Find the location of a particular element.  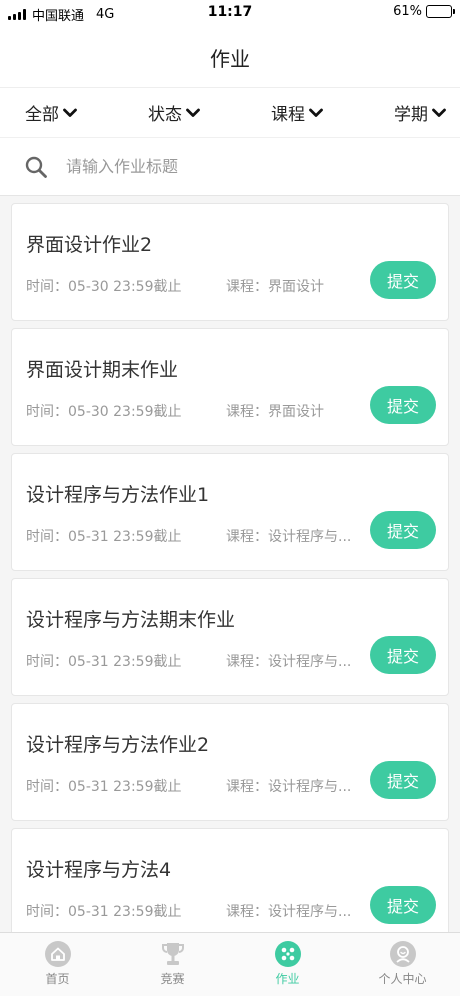

page-title: 作业 is located at coordinates (230, 59).